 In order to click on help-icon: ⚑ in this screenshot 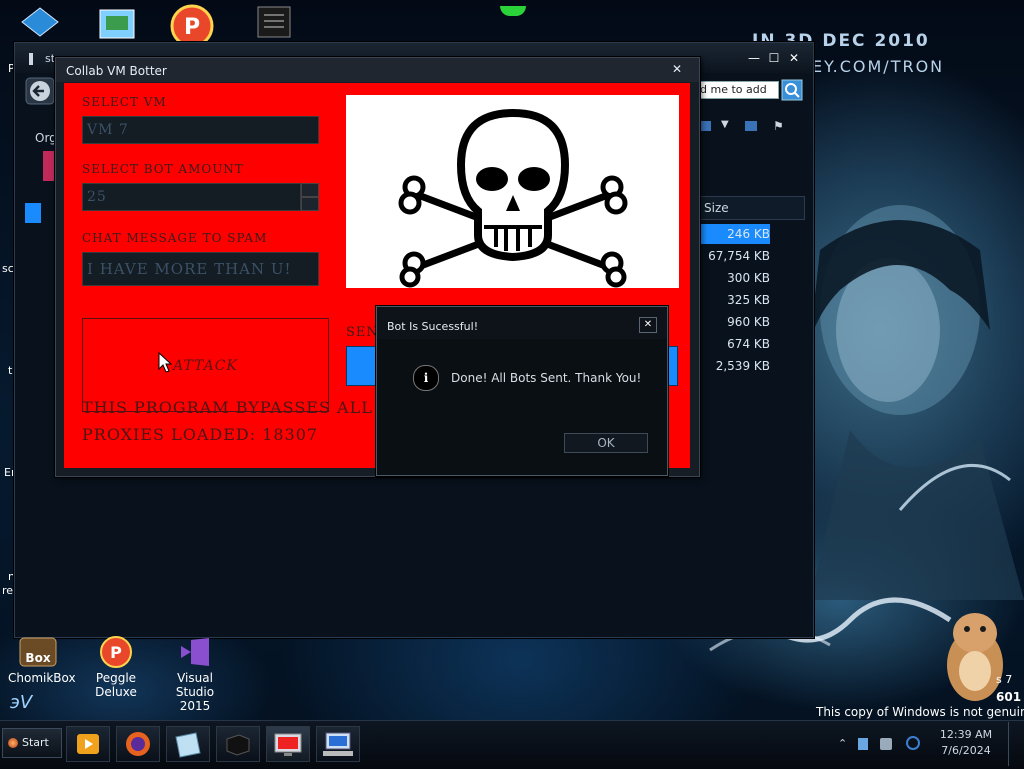, I will do `click(778, 126)`.